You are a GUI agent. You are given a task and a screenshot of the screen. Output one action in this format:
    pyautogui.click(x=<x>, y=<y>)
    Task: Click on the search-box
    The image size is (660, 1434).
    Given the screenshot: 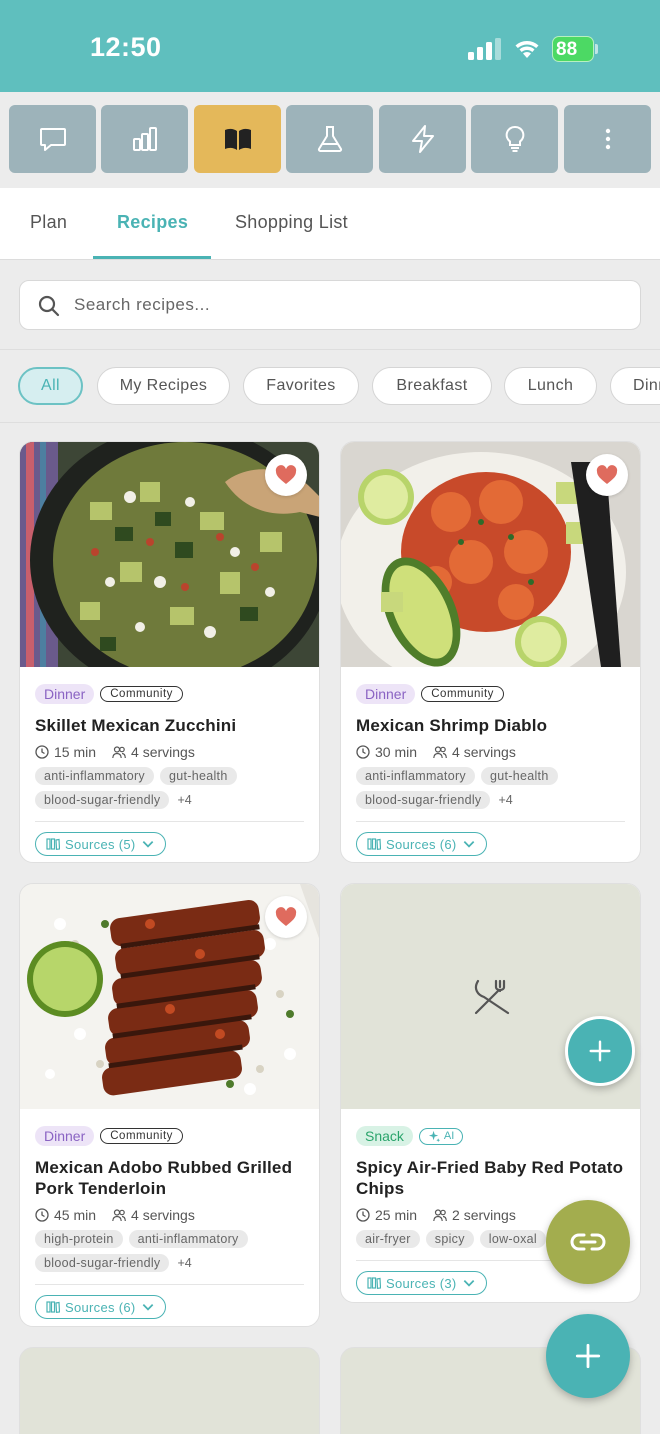 What is the action you would take?
    pyautogui.click(x=330, y=305)
    